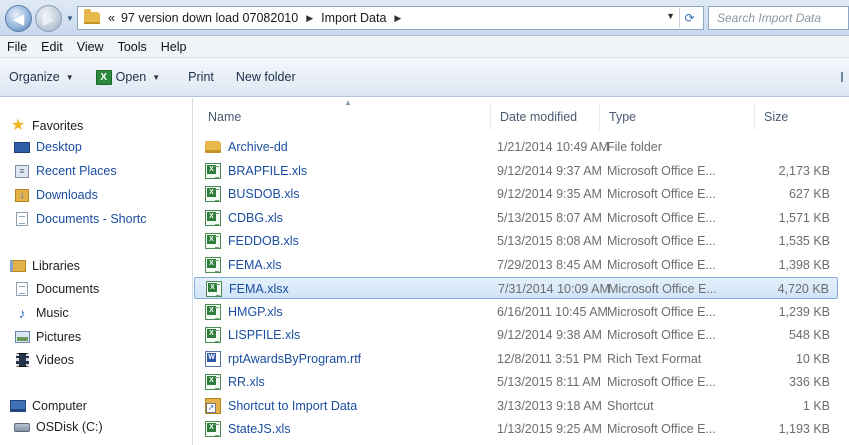  What do you see at coordinates (259, 429) in the screenshot?
I see `file-name: StateJS.xls` at bounding box center [259, 429].